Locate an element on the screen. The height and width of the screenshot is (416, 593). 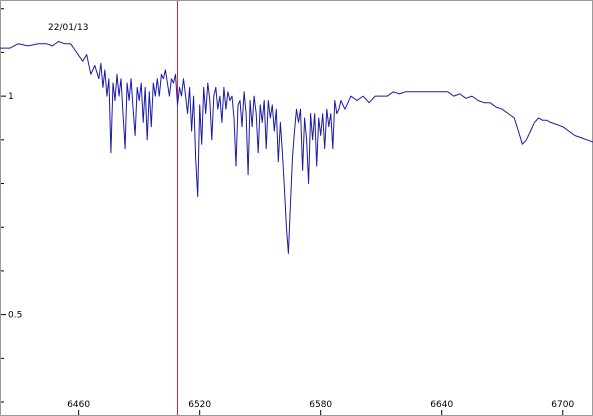
x-tick-label: 6640 is located at coordinates (441, 405).